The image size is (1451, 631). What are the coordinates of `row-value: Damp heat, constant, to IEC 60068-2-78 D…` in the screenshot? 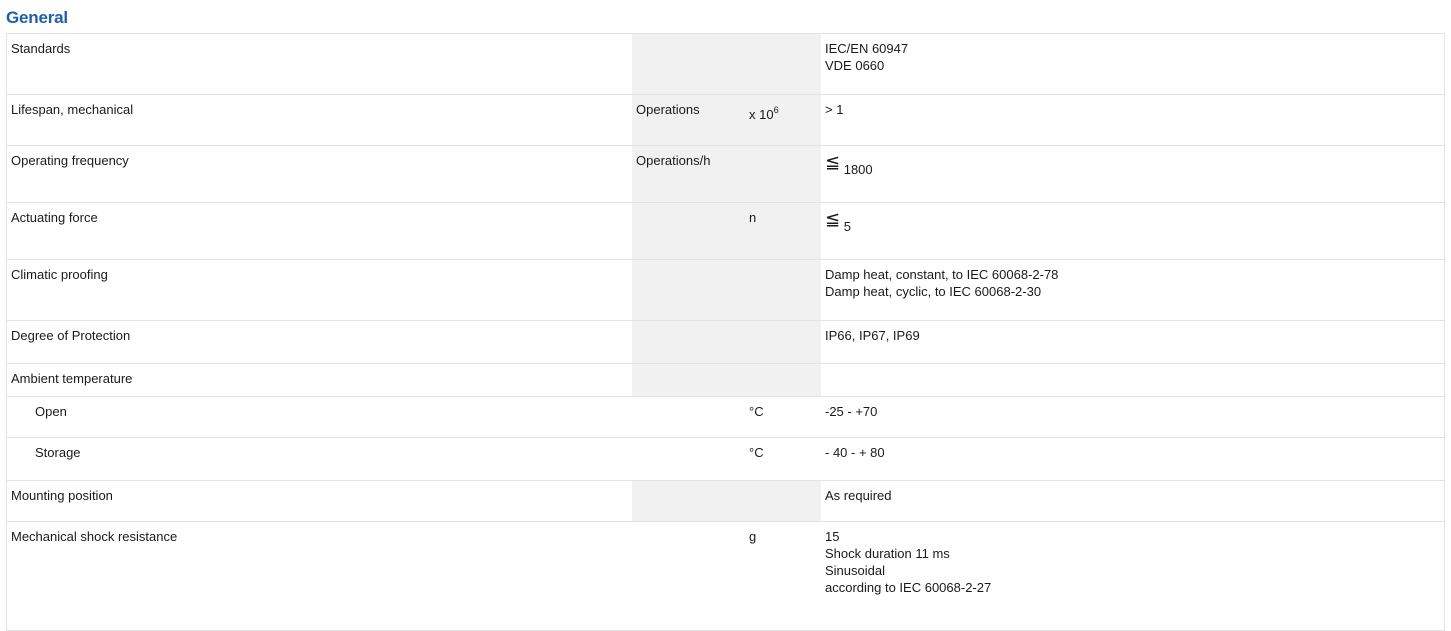 It's located at (1133, 290).